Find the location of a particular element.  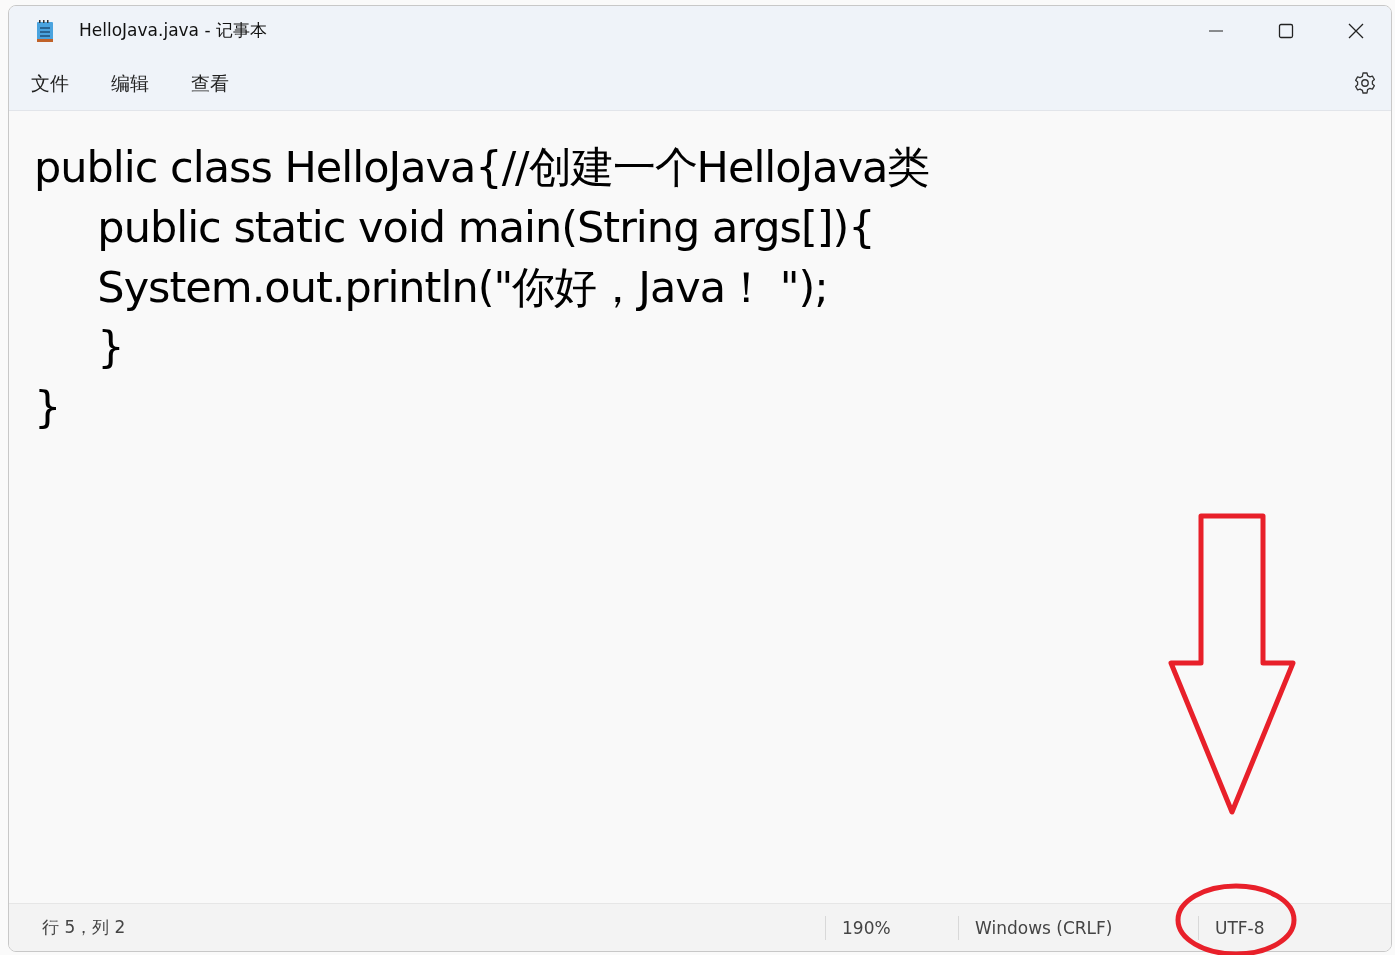

code-line: public static void main(String args[]){ is located at coordinates (486, 227).